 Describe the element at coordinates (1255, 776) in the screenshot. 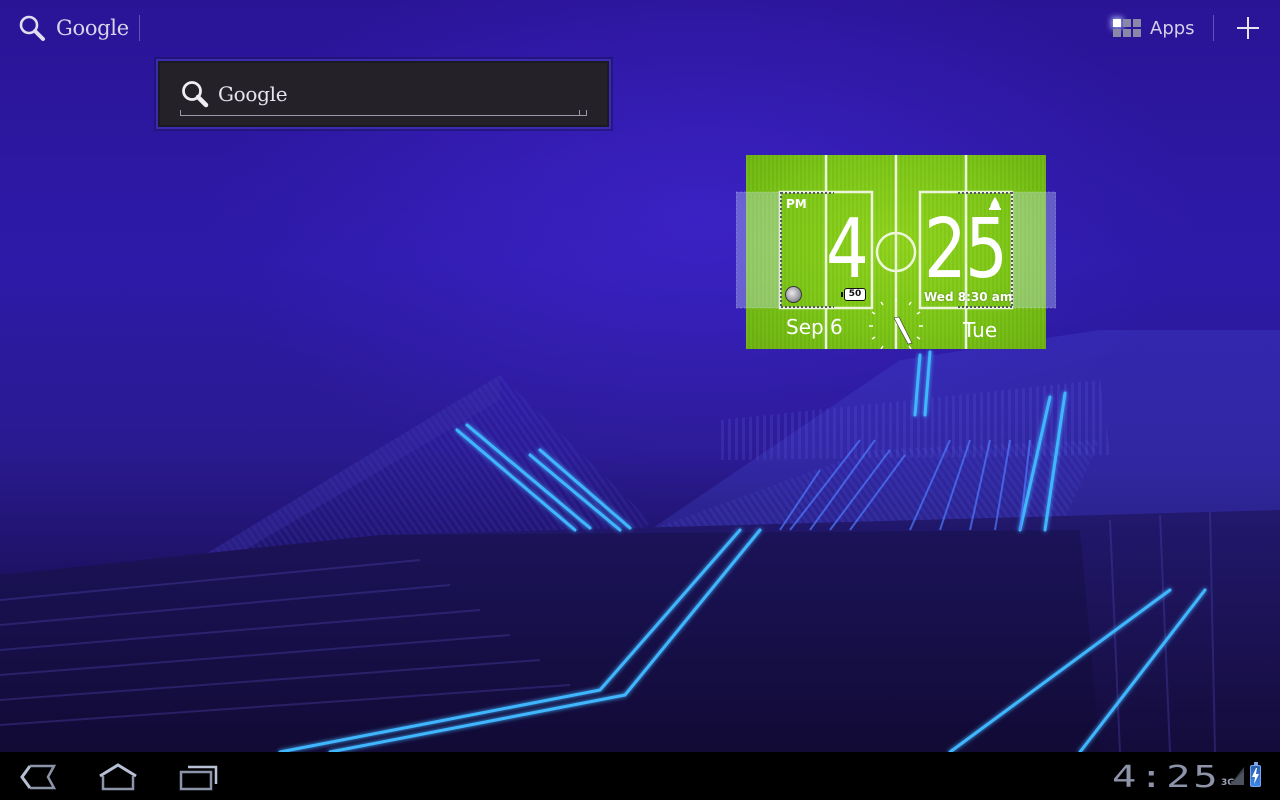

I see `charging-bolt-icon` at that location.